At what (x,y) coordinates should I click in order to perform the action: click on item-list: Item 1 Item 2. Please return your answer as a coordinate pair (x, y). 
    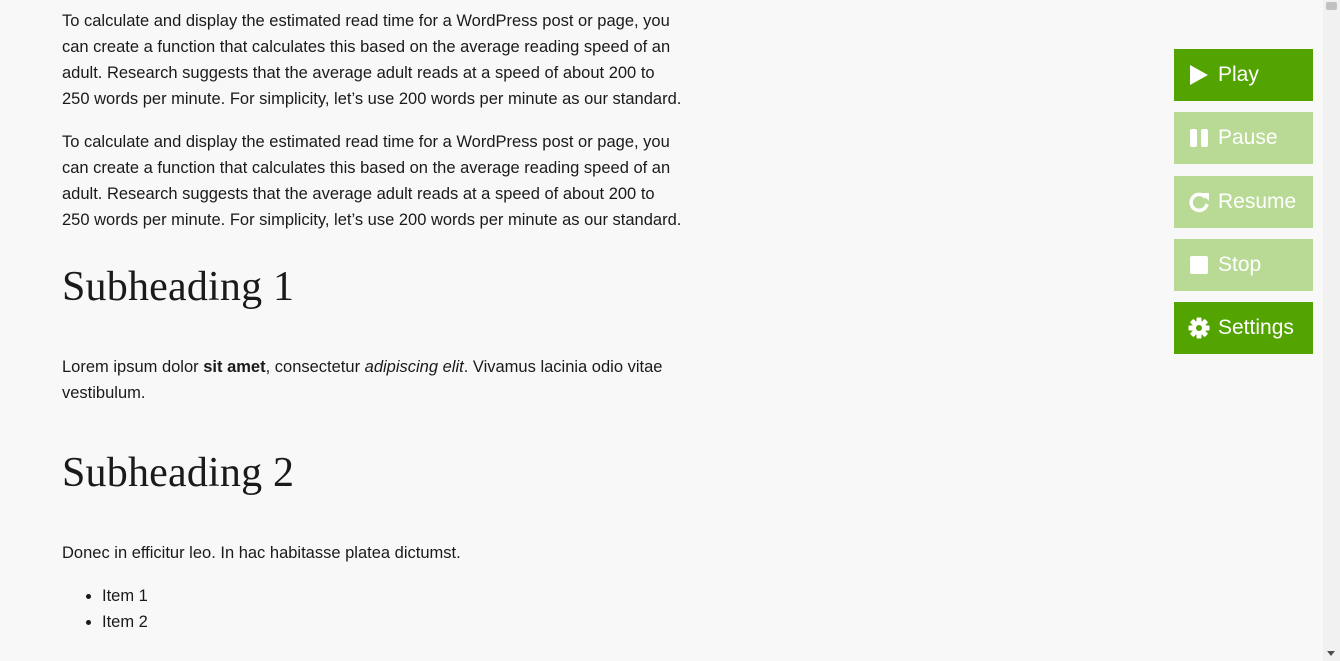
    Looking at the image, I should click on (372, 609).